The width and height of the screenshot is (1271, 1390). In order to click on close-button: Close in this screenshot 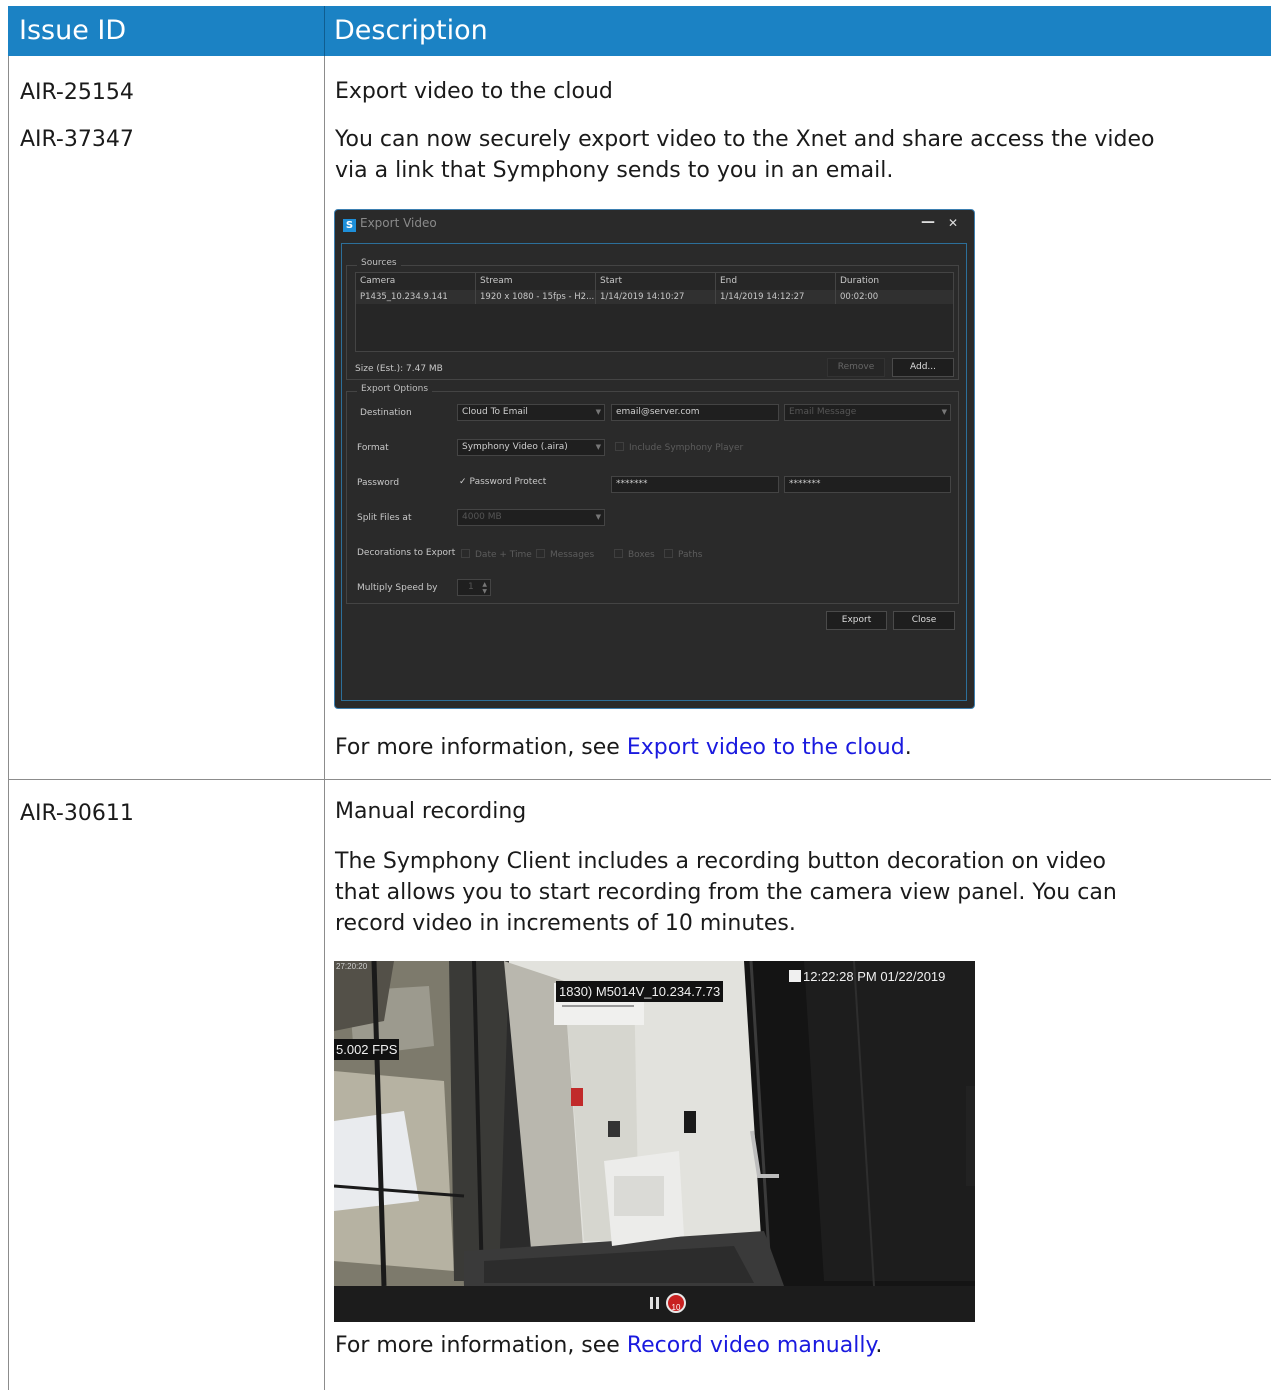, I will do `click(924, 620)`.